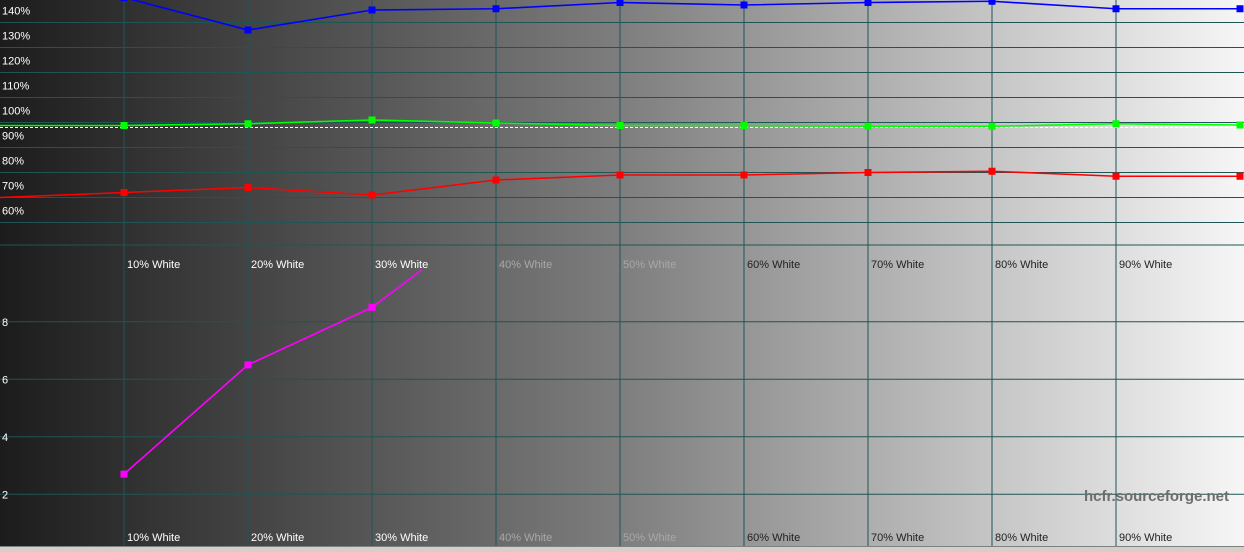 Image resolution: width=1244 pixels, height=552 pixels. Describe the element at coordinates (5, 323) in the screenshot. I see `y-tick-label-bottom: 8` at that location.